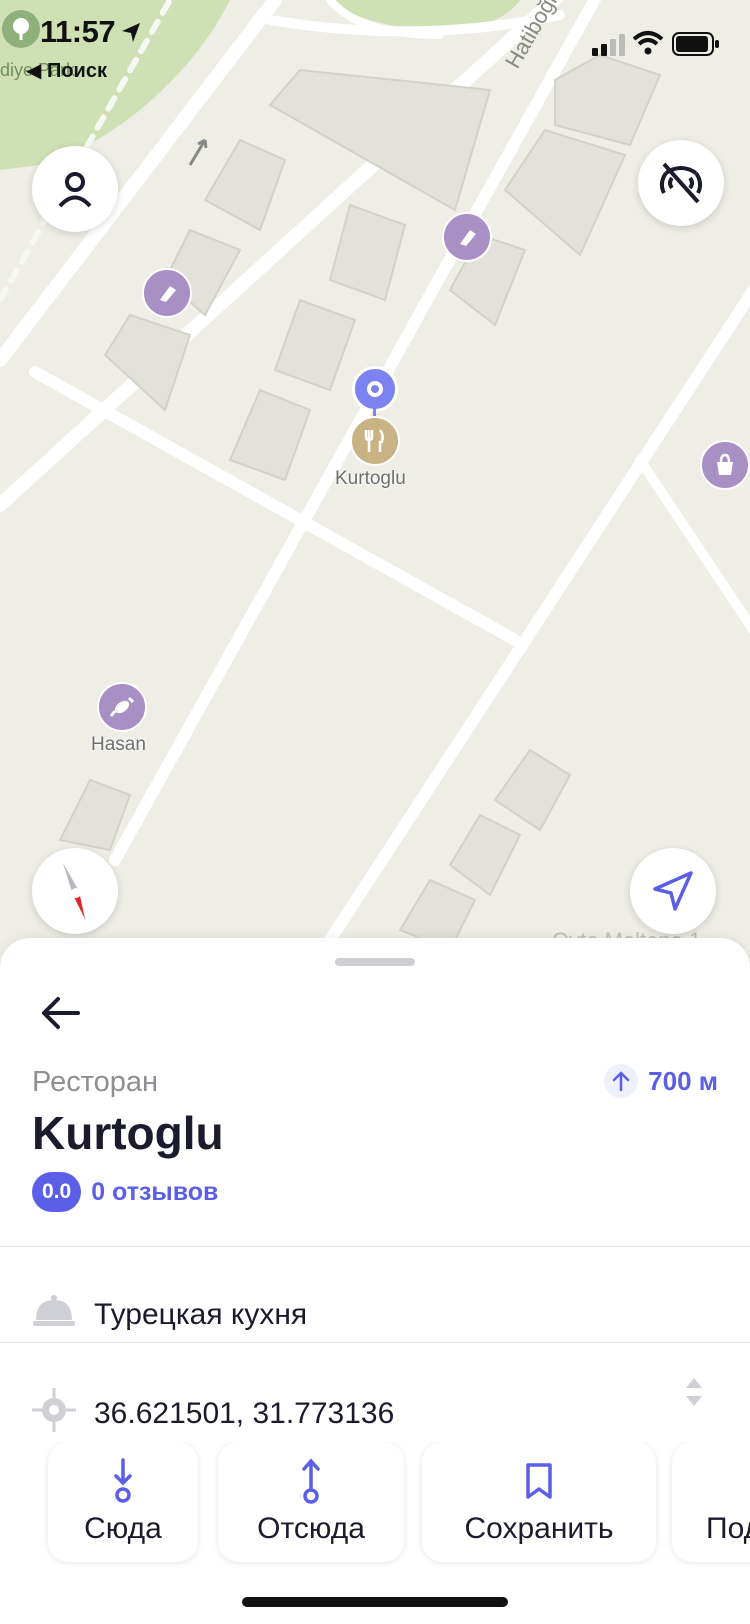 The width and height of the screenshot is (750, 1624). Describe the element at coordinates (311, 1481) in the screenshot. I see `route-from-icon` at that location.